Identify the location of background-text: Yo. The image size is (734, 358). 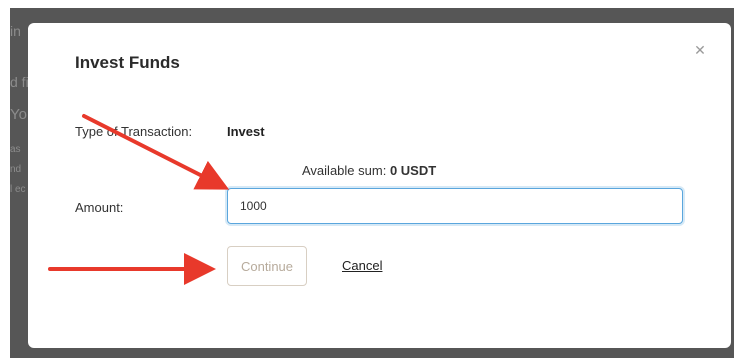
(18, 114).